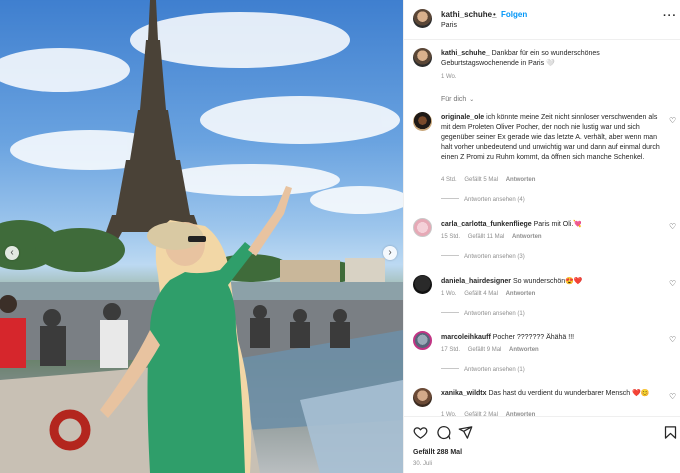 Image resolution: width=680 pixels, height=473 pixels. What do you see at coordinates (670, 432) in the screenshot?
I see `bookmark-icon` at bounding box center [670, 432].